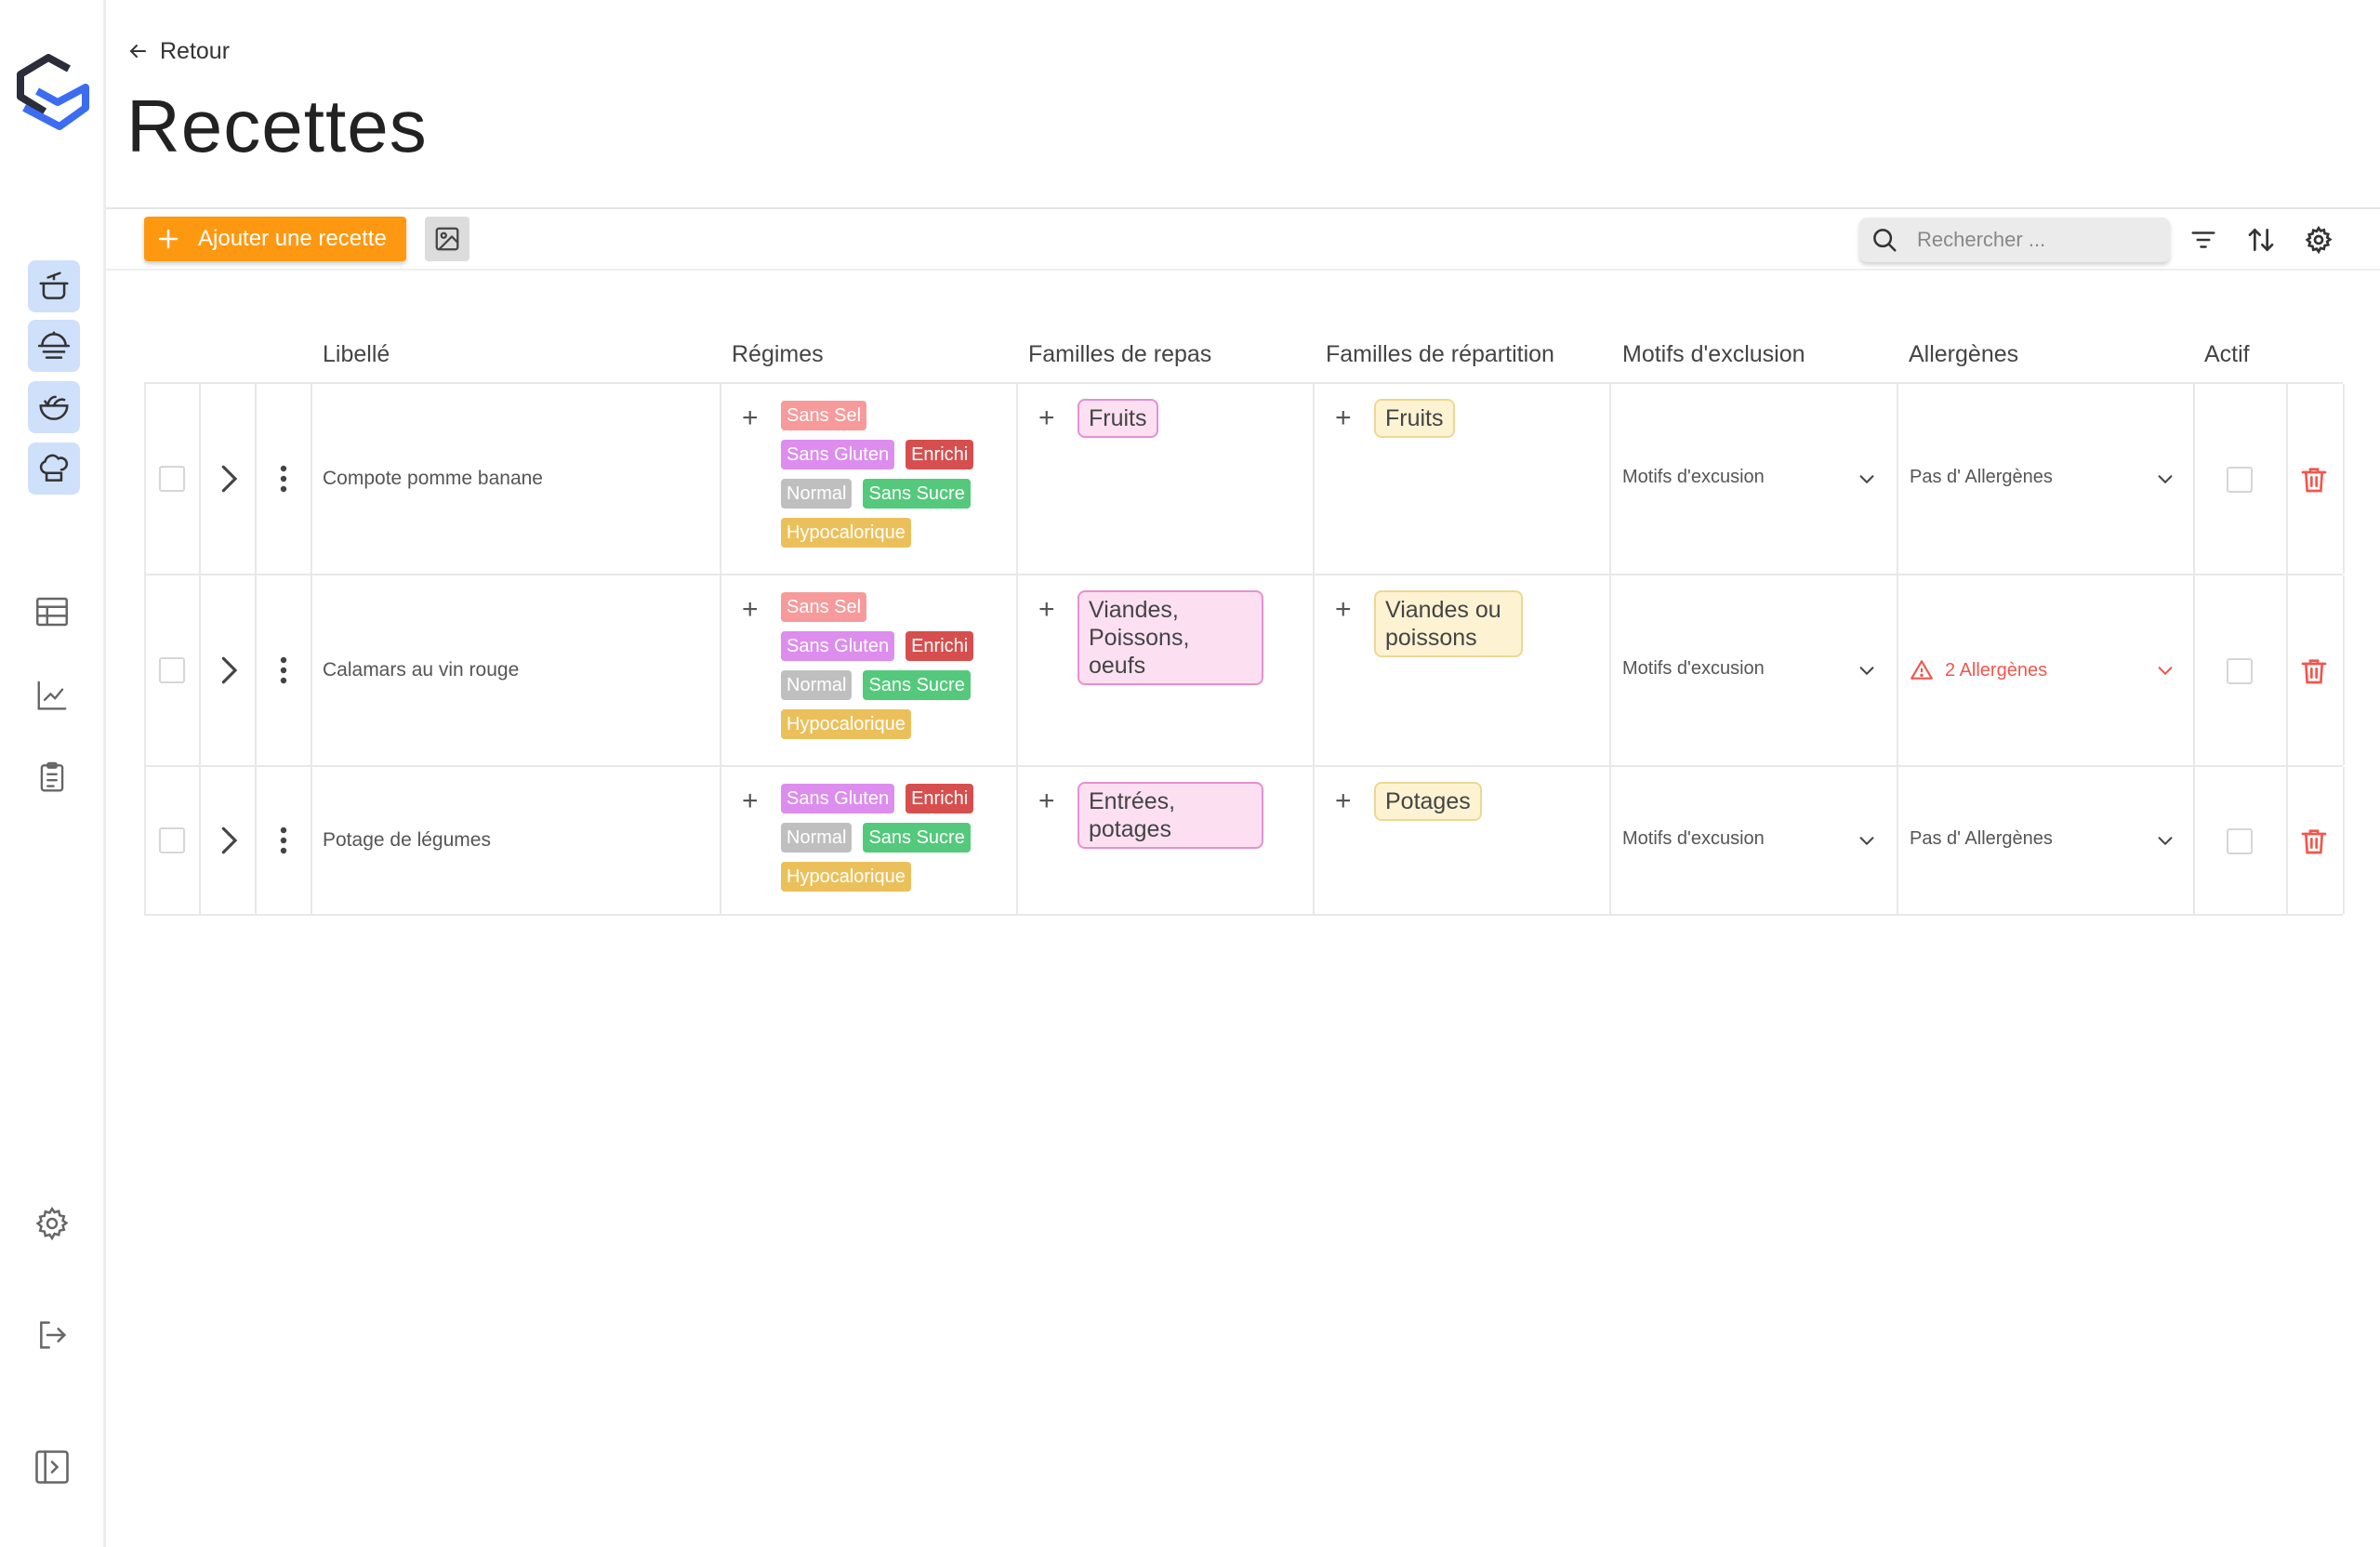 The image size is (2380, 1547). I want to click on nav-clipboard, so click(52, 777).